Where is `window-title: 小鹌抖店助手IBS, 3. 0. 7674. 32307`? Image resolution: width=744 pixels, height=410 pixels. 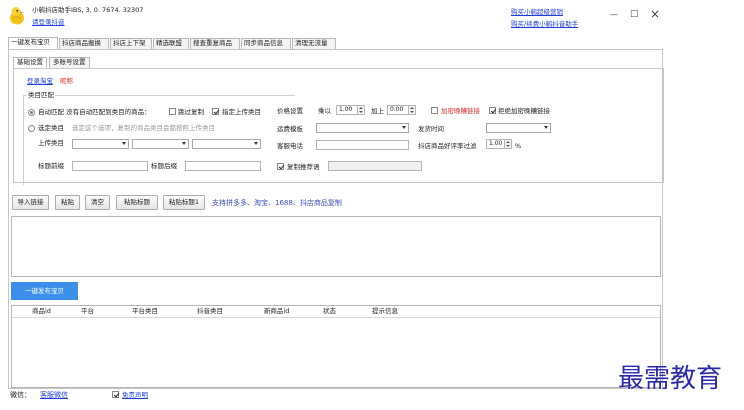
window-title: 小鹌抖店助手IBS, 3. 0. 7674. 32307 is located at coordinates (88, 10).